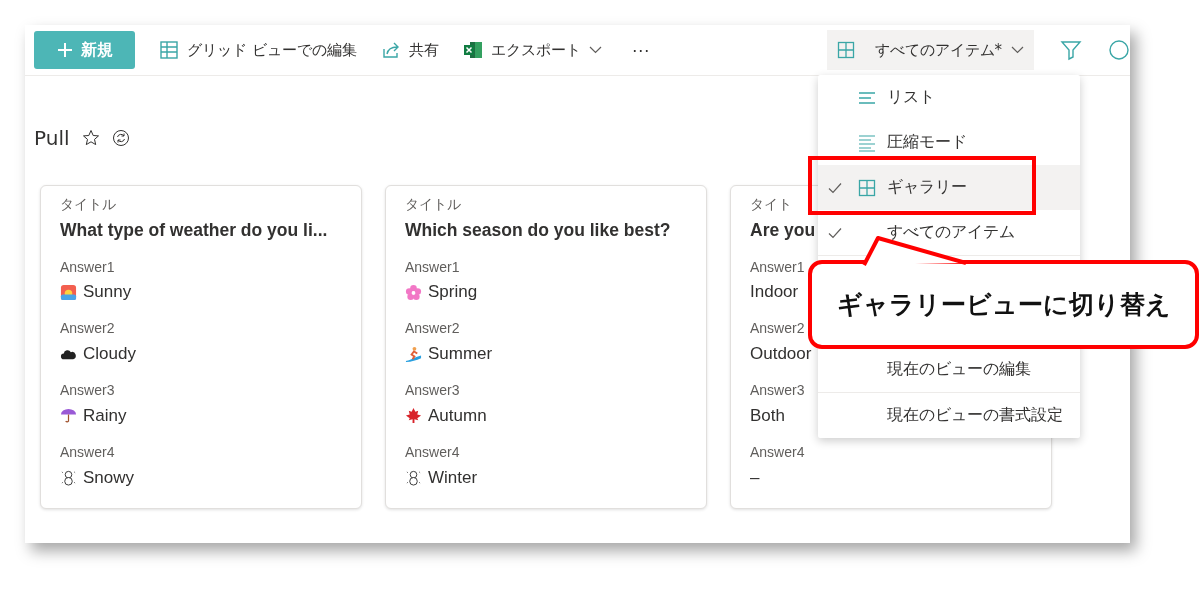 The width and height of the screenshot is (1200, 594). What do you see at coordinates (930, 50) in the screenshot?
I see `view-selector: すべてのアイテム*` at bounding box center [930, 50].